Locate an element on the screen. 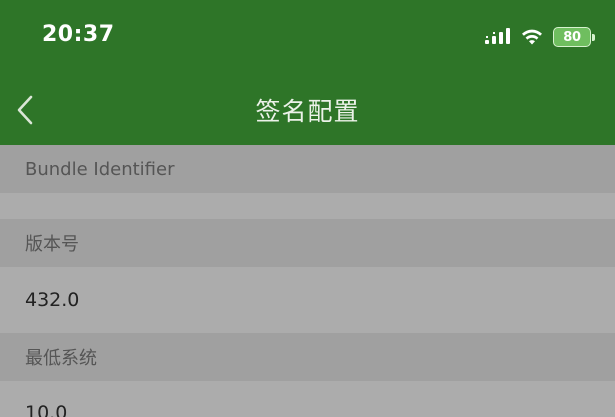  section-label: 最低系统 is located at coordinates (61, 358).